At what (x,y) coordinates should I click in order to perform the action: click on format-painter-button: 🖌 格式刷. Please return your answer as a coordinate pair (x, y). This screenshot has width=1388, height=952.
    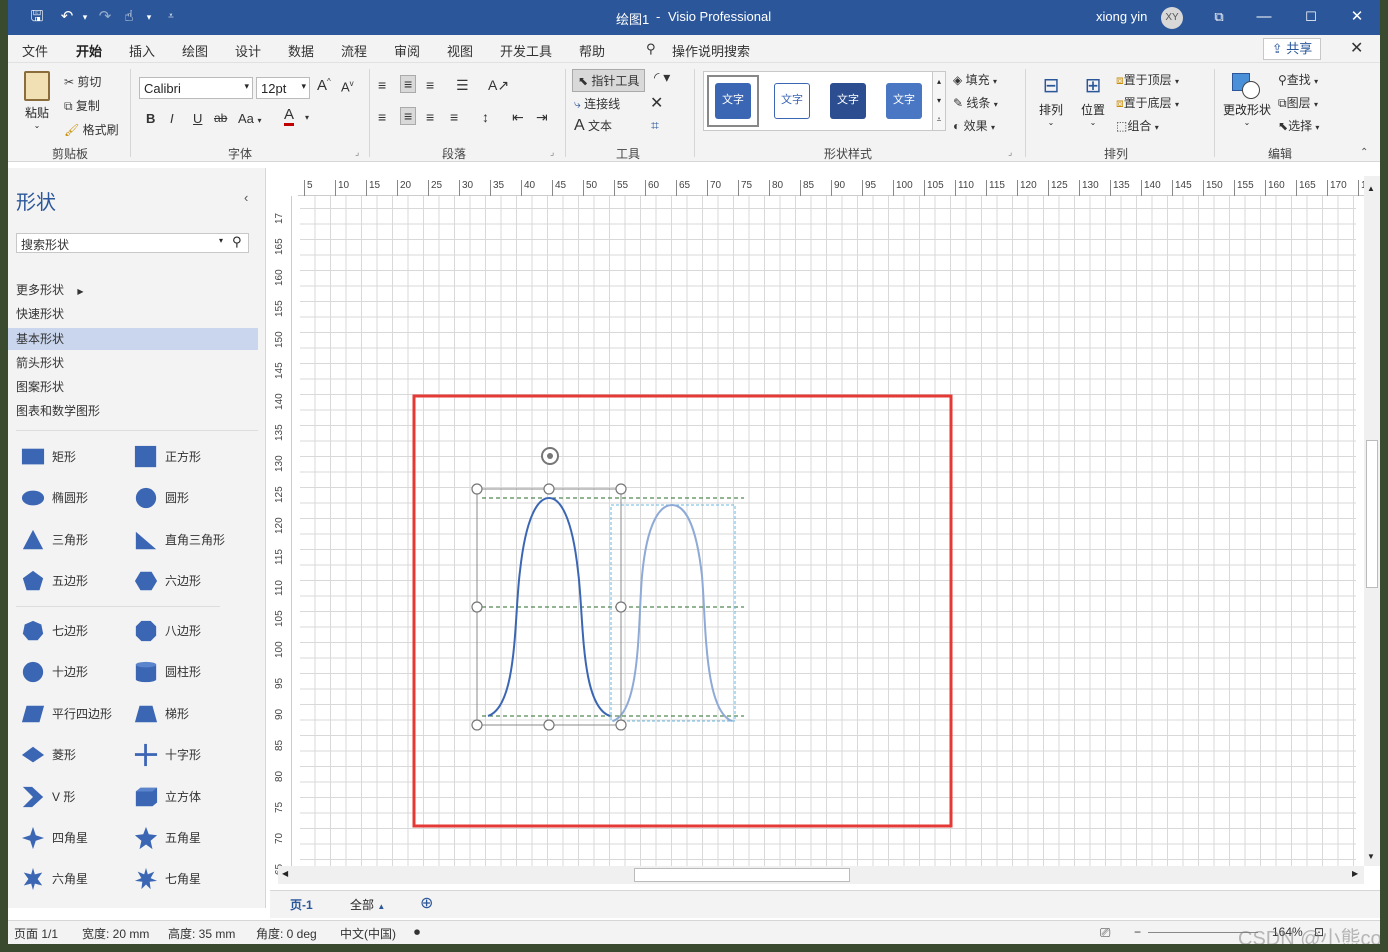
    Looking at the image, I should click on (91, 129).